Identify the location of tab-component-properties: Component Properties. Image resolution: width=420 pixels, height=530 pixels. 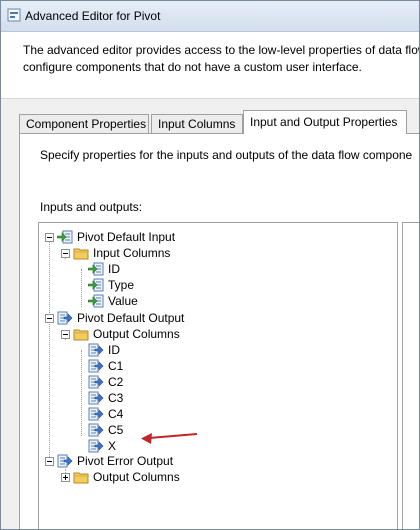
(84, 123).